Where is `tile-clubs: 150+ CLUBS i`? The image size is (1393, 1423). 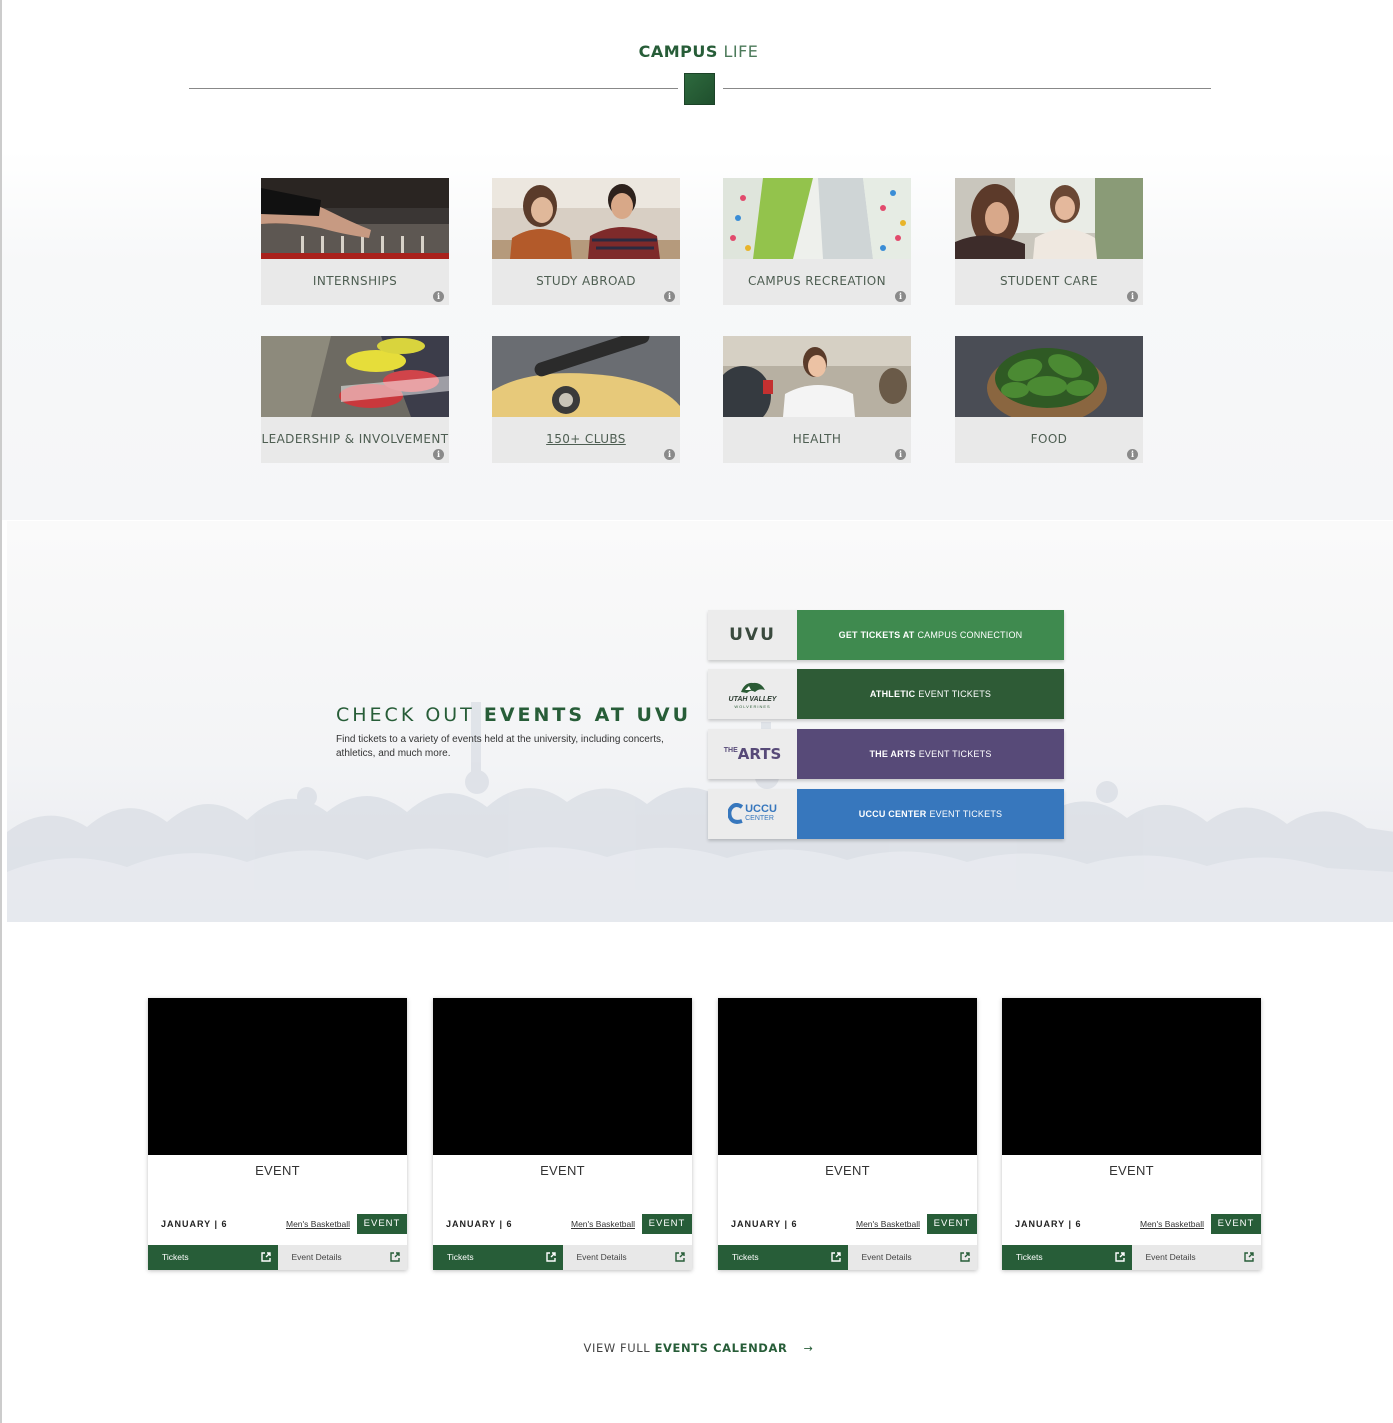 tile-clubs: 150+ CLUBS i is located at coordinates (586, 399).